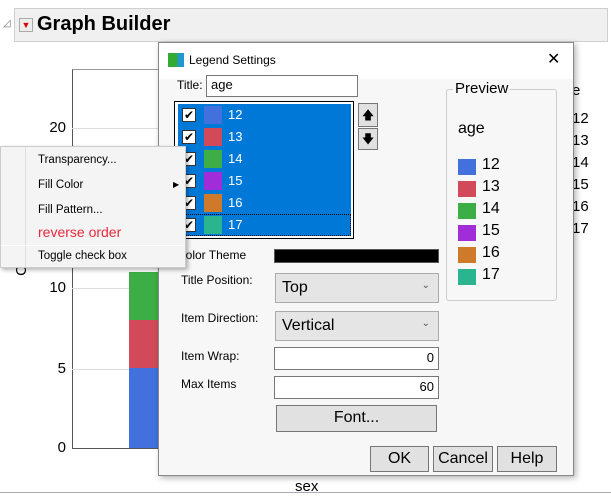  Describe the element at coordinates (57, 127) in the screenshot. I see `y-tick: 20` at that location.